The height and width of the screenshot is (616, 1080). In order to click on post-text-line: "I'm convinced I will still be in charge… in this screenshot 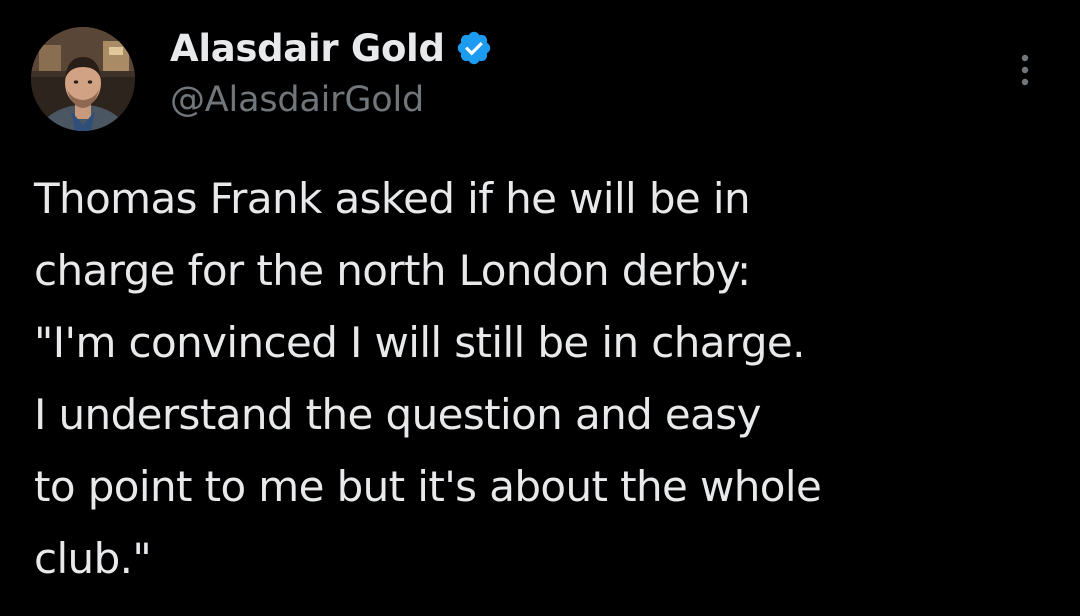, I will do `click(419, 342)`.